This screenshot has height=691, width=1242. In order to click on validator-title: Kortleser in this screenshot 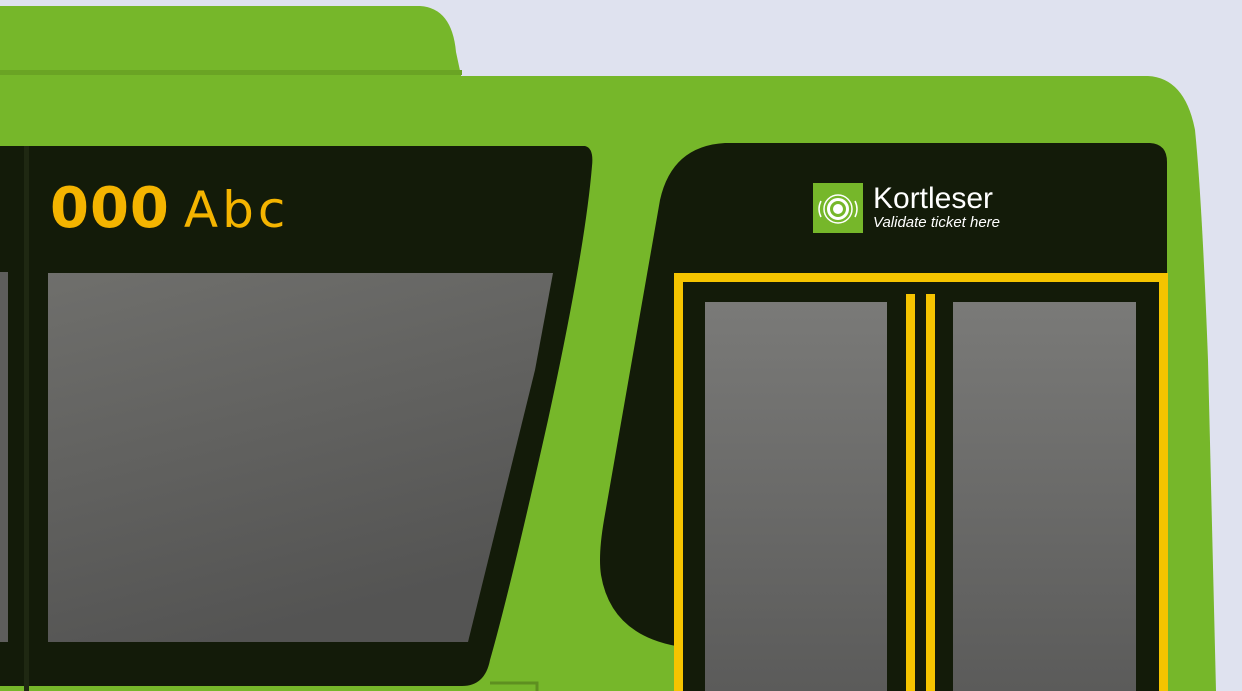, I will do `click(933, 198)`.